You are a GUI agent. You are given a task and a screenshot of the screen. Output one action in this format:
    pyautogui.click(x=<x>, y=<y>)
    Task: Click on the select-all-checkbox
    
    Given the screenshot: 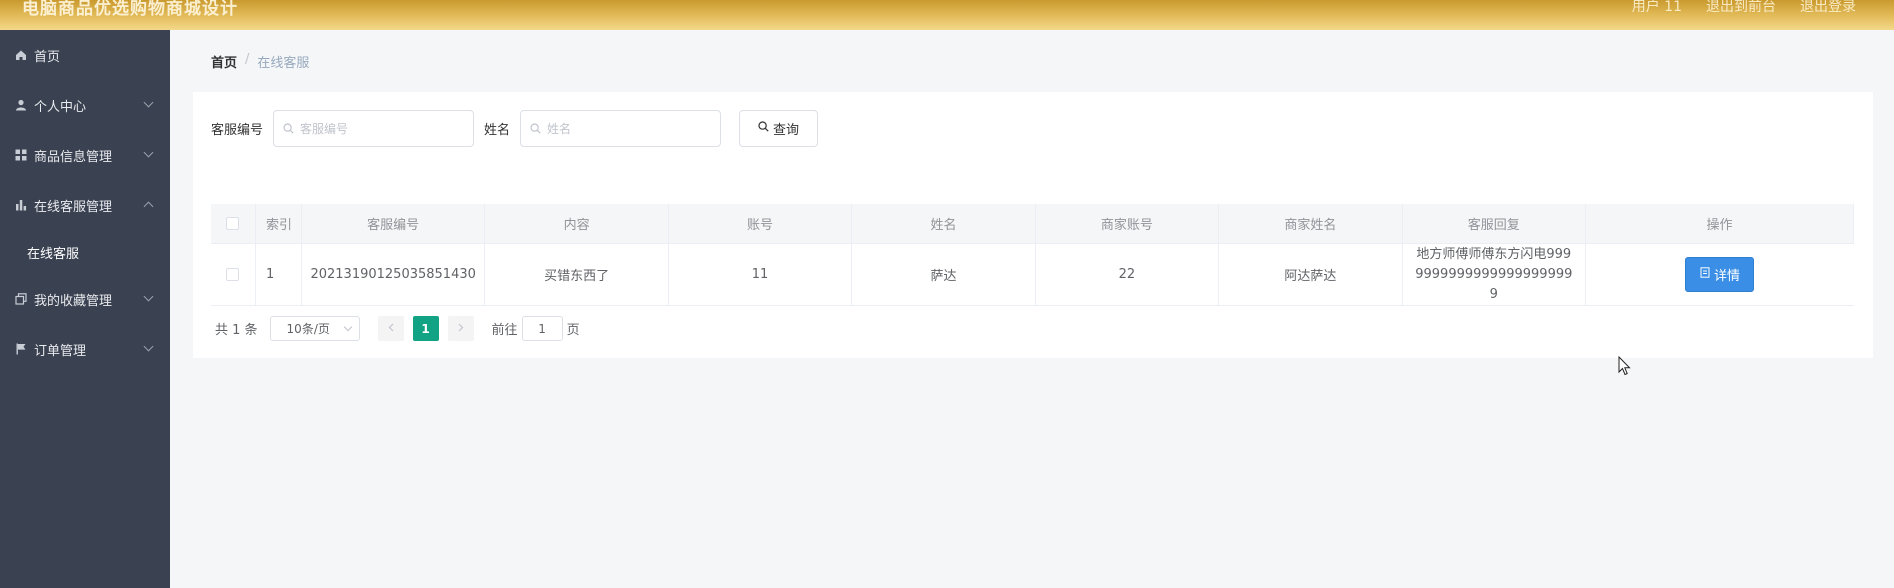 What is the action you would take?
    pyautogui.click(x=233, y=223)
    